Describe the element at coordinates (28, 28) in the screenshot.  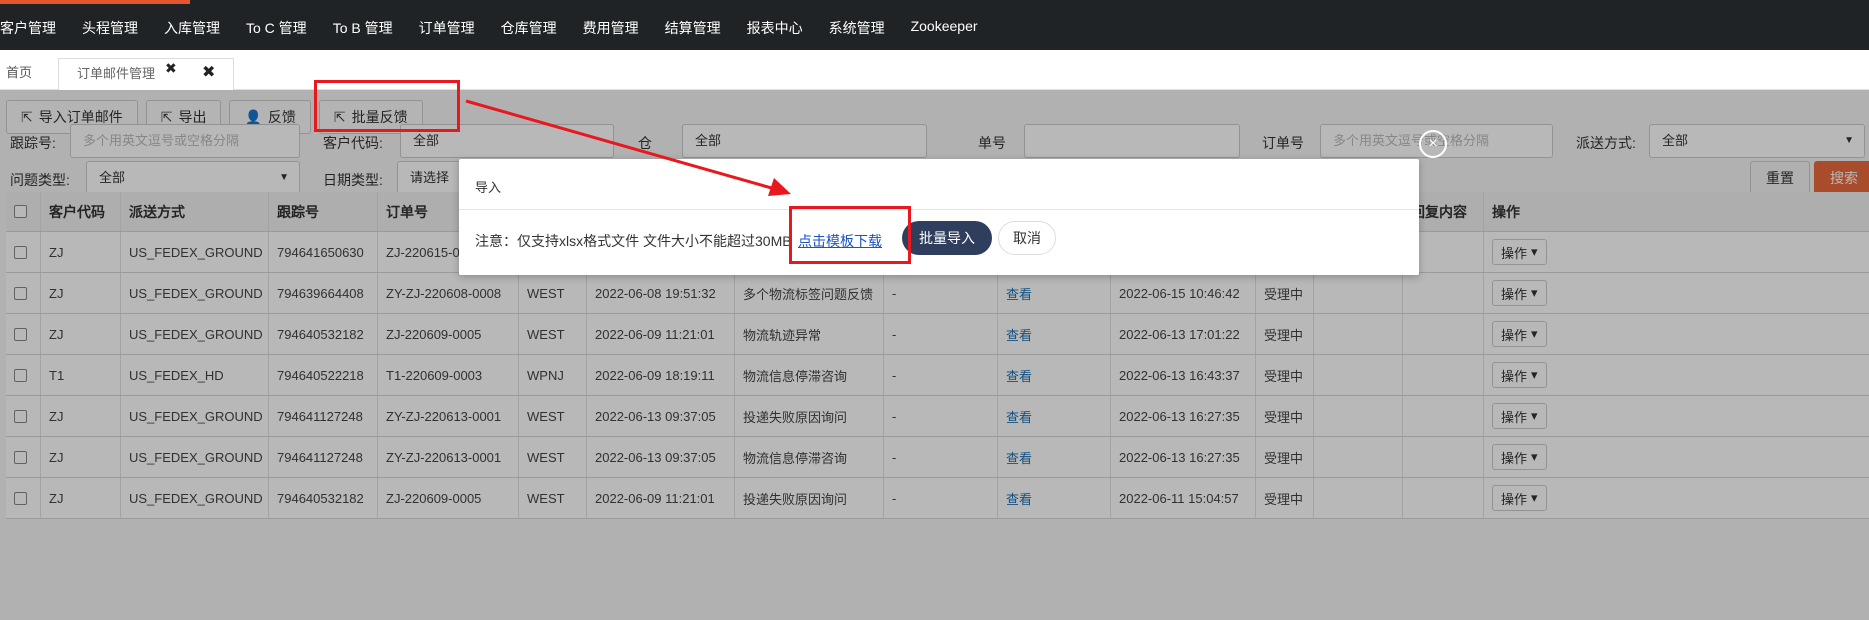
I see `nav-item: 客户管理` at that location.